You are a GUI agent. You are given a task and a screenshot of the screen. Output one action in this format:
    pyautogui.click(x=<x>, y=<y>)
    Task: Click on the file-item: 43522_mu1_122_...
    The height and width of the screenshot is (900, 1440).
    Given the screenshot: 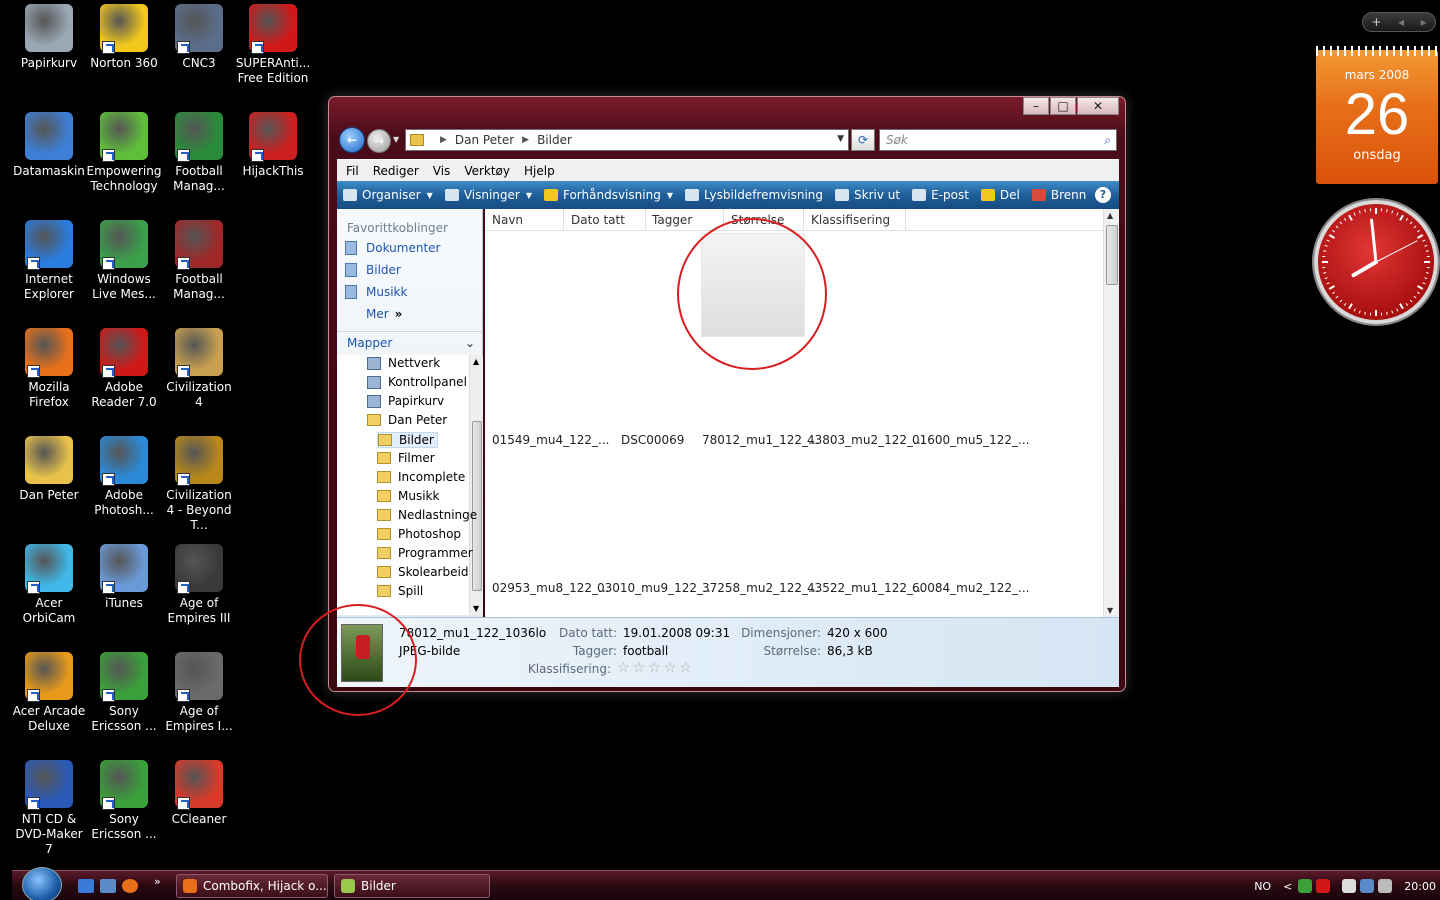 What is the action you would take?
    pyautogui.click(x=865, y=588)
    